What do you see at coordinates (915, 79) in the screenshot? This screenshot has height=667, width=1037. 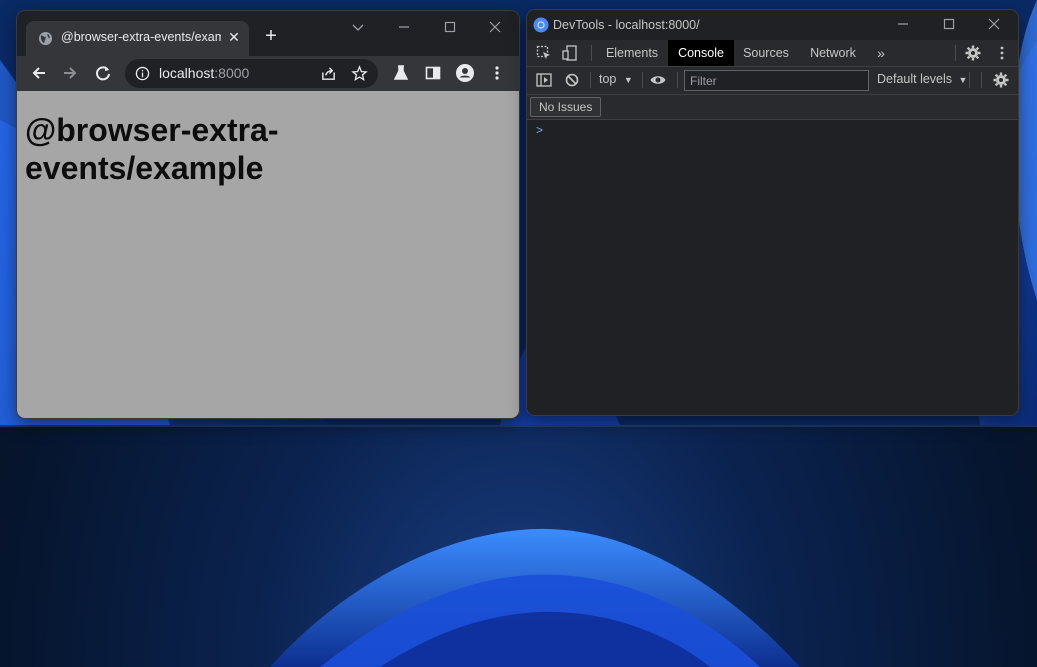 I see `log-levels-label: Default levels` at bounding box center [915, 79].